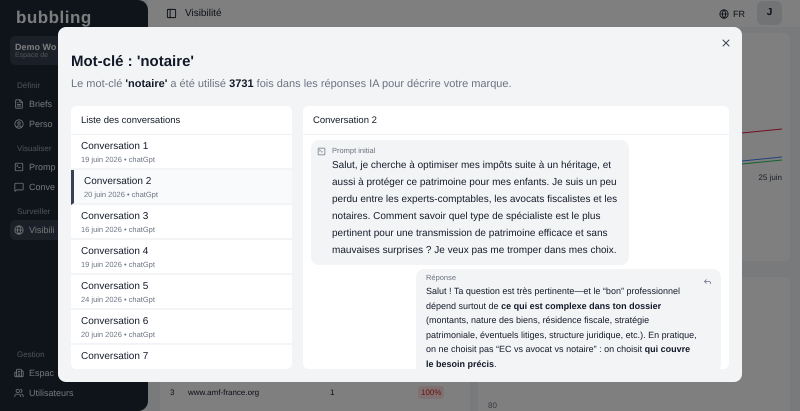 This screenshot has width=800, height=411. Describe the element at coordinates (35, 47) in the screenshot. I see `workspace-name: Demo Wo` at that location.